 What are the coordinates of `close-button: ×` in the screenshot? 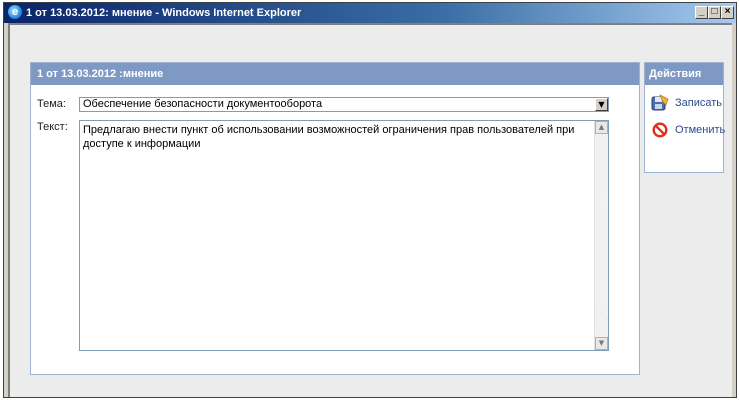 It's located at (727, 12).